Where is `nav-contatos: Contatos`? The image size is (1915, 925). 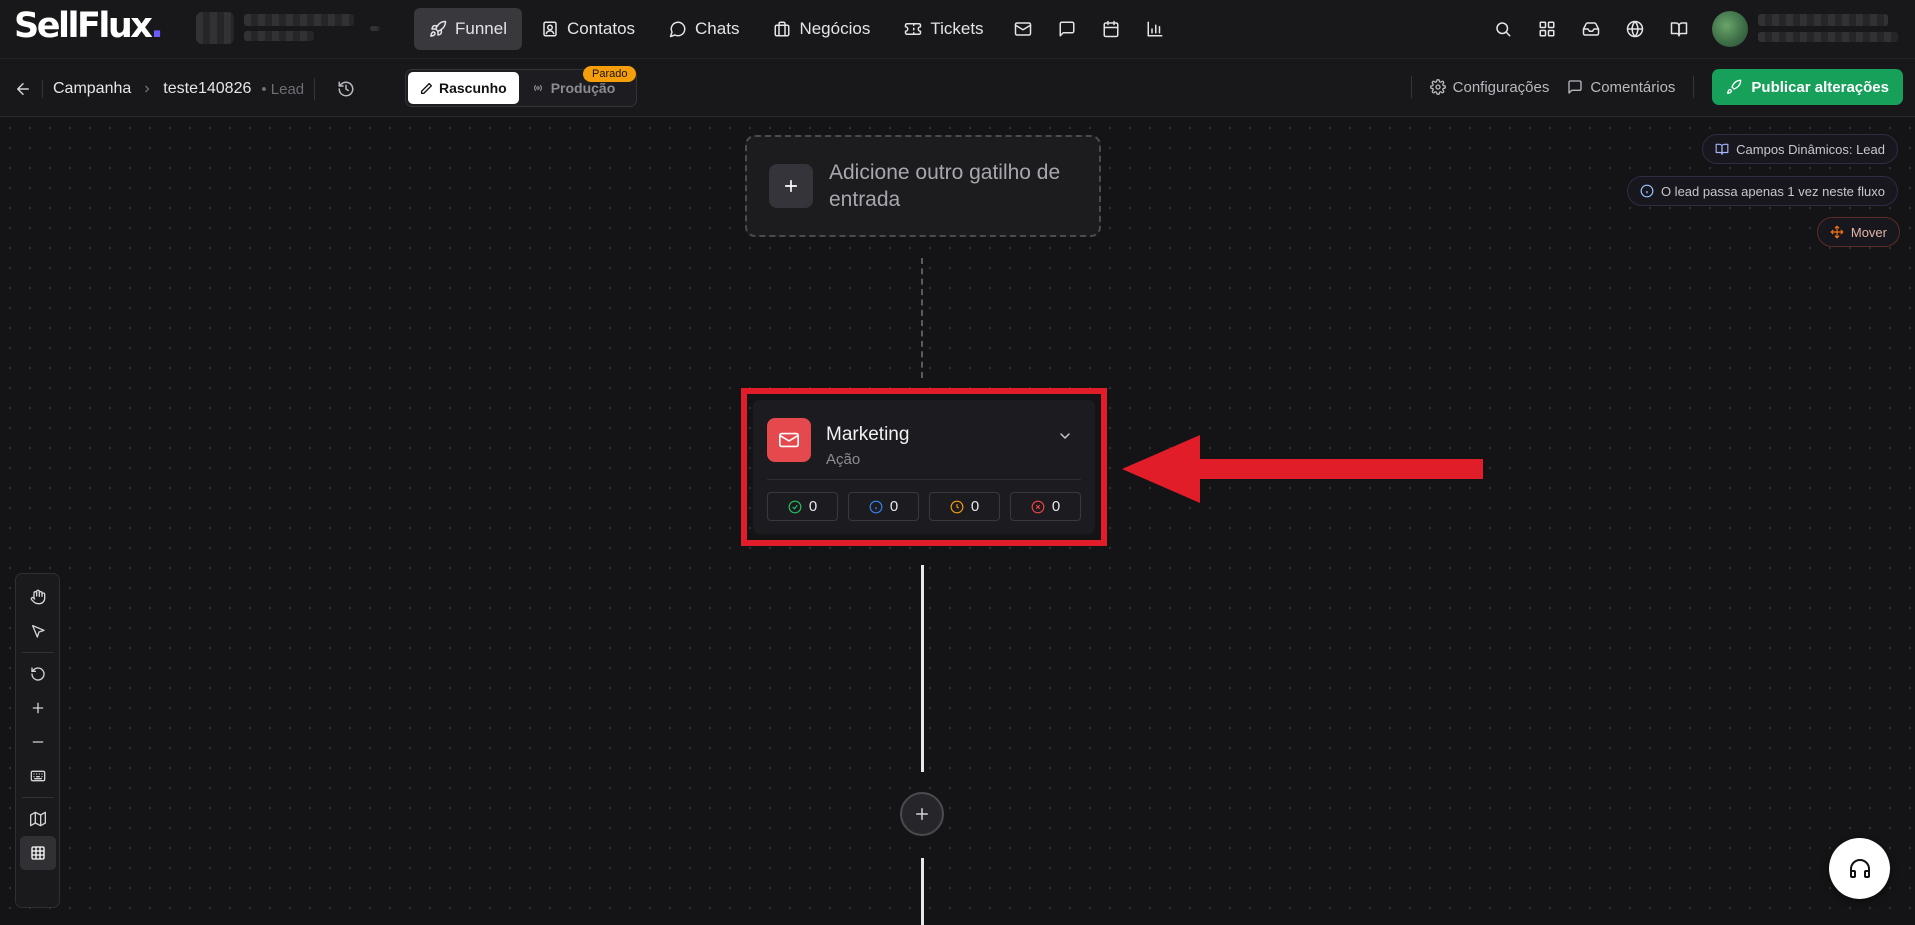 nav-contatos: Contatos is located at coordinates (588, 29).